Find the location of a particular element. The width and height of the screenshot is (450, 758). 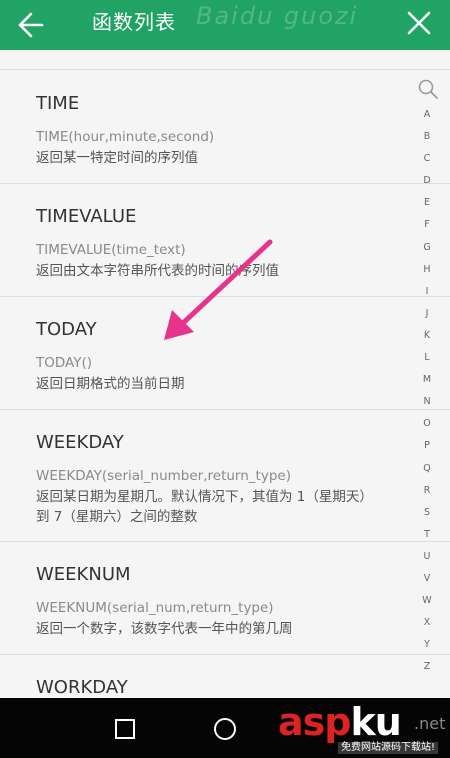

index-letter: J is located at coordinates (427, 314).